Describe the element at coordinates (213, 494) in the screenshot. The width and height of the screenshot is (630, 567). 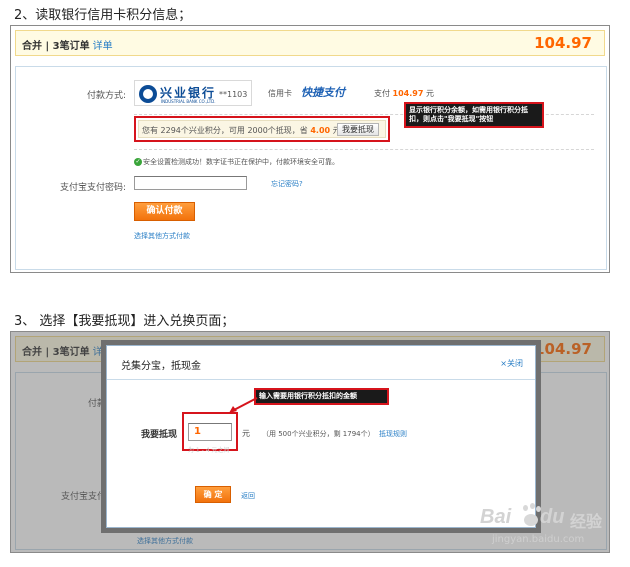
I see `dialog-confirm-button: 确 定` at that location.